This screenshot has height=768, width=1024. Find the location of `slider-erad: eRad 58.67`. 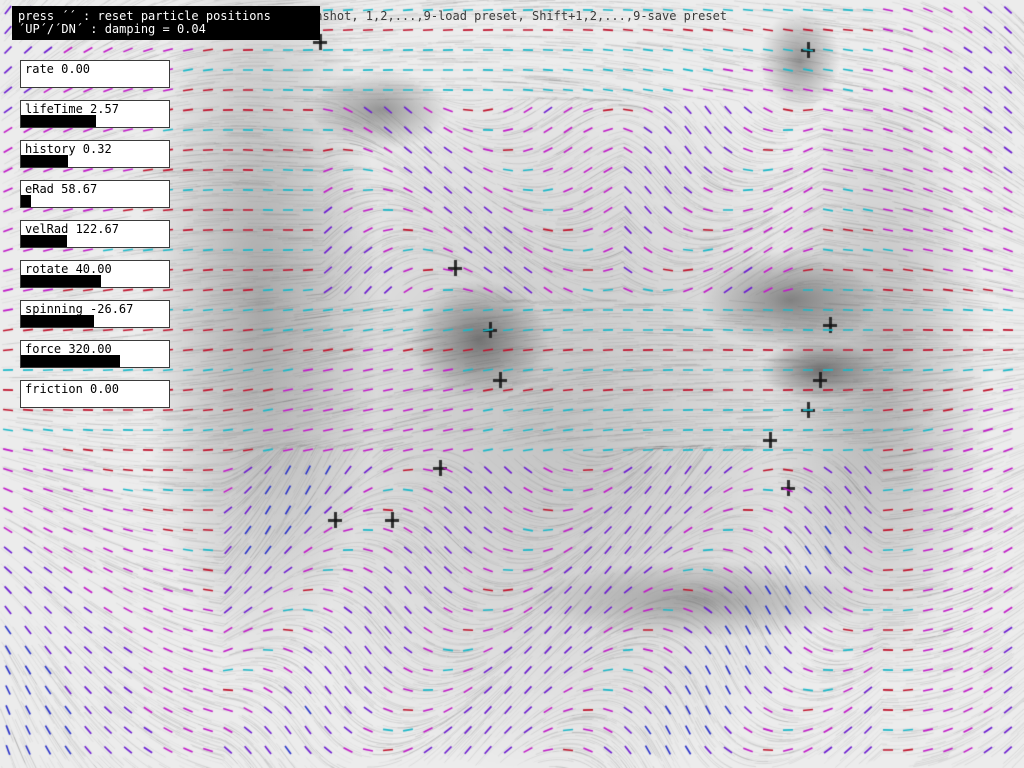

slider-erad: eRad 58.67 is located at coordinates (95, 194).